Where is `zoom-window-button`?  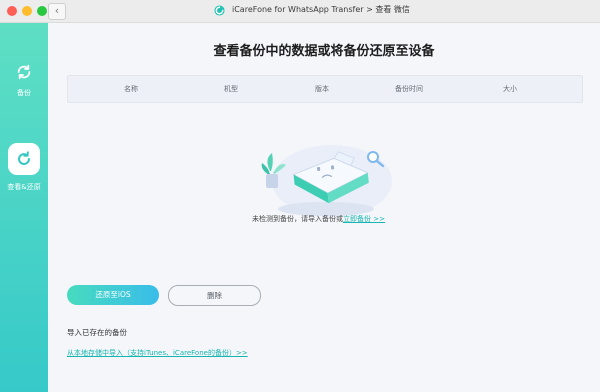
zoom-window-button is located at coordinates (42, 11).